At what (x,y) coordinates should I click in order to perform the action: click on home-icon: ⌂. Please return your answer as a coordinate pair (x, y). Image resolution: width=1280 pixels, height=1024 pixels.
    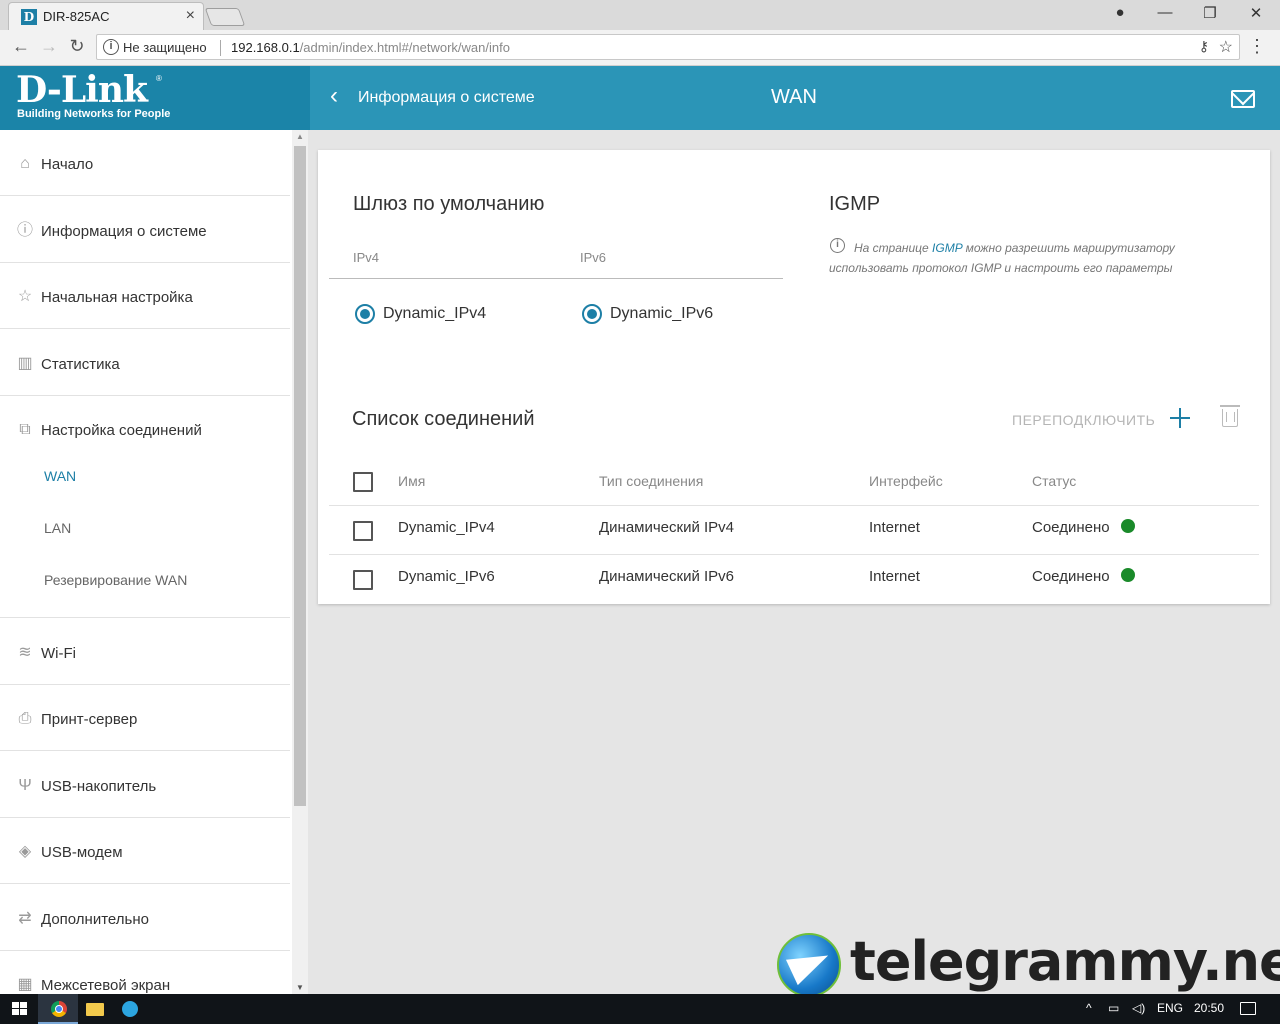
    Looking at the image, I should click on (25, 163).